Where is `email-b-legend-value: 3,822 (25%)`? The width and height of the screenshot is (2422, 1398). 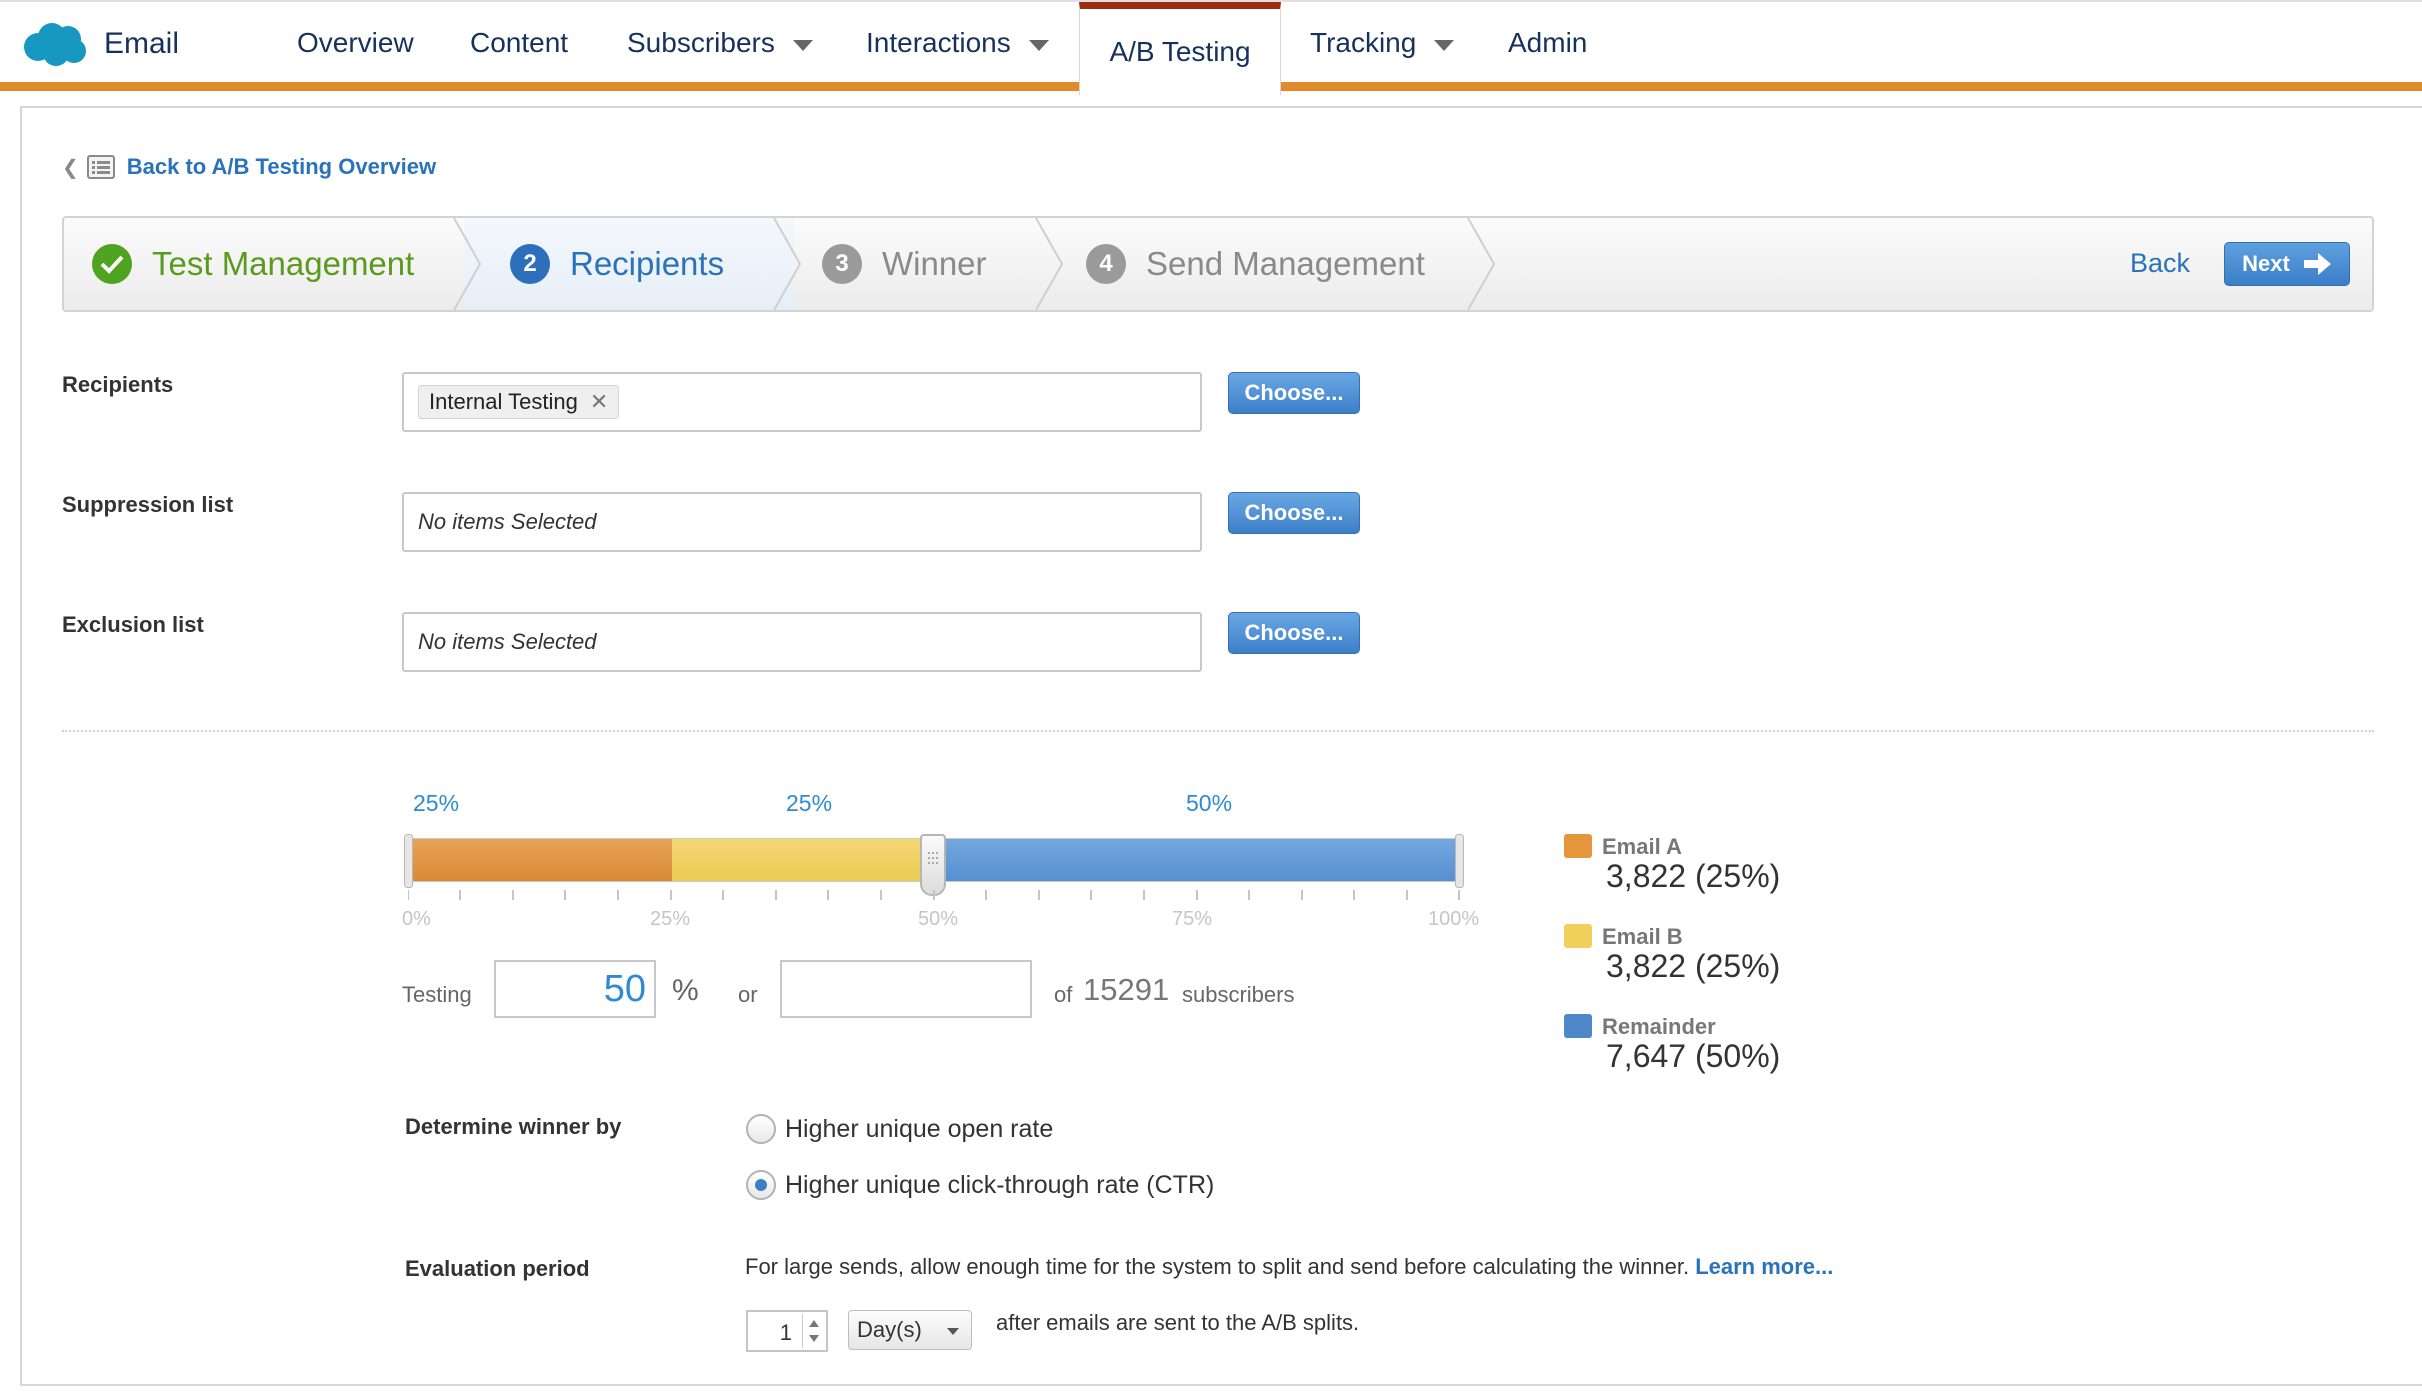
email-b-legend-value: 3,822 (25%) is located at coordinates (1693, 966).